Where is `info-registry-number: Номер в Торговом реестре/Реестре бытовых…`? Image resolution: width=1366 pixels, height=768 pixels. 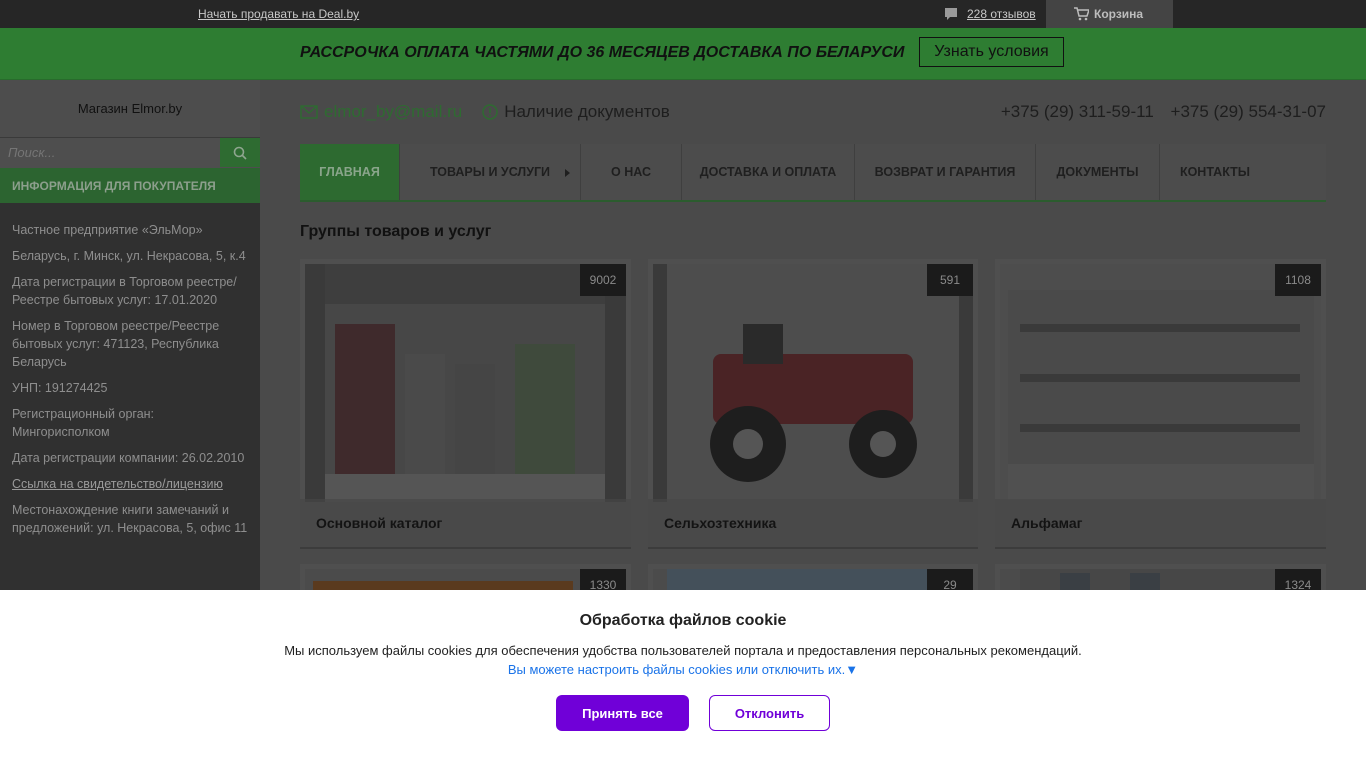 info-registry-number: Номер в Торговом реестре/Реестре бытовых… is located at coordinates (116, 344).